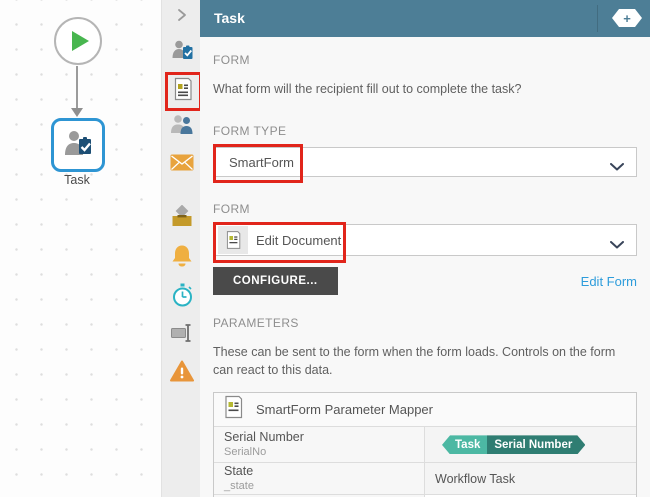  I want to click on parameter-mapper-header: SmartForm Parameter Mapper, so click(425, 410).